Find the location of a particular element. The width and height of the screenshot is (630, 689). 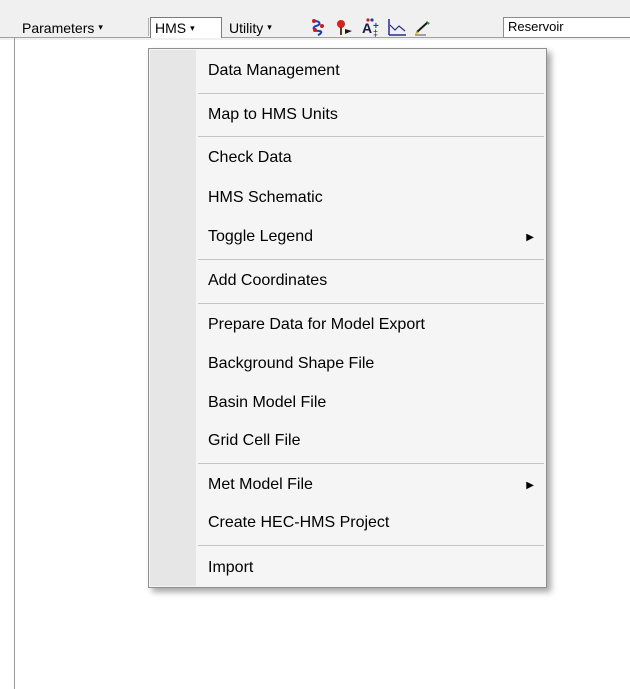

menu-item-hms-schematic: HMS Schematic is located at coordinates (377, 198).